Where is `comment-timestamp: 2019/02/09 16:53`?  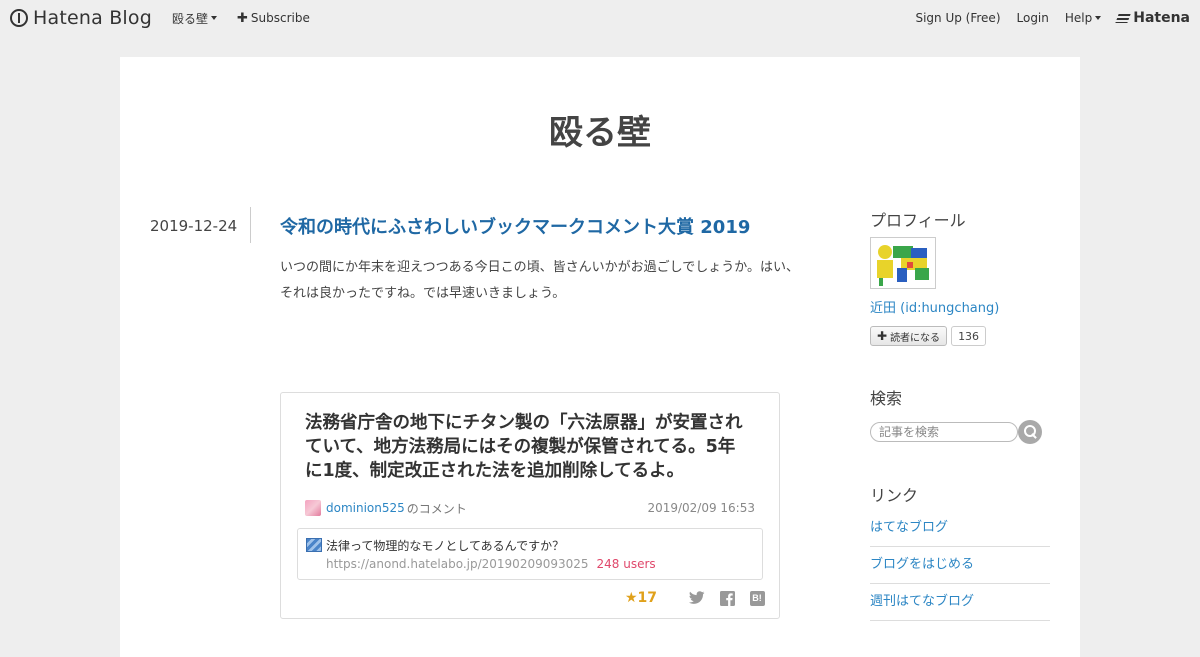 comment-timestamp: 2019/02/09 16:53 is located at coordinates (701, 508).